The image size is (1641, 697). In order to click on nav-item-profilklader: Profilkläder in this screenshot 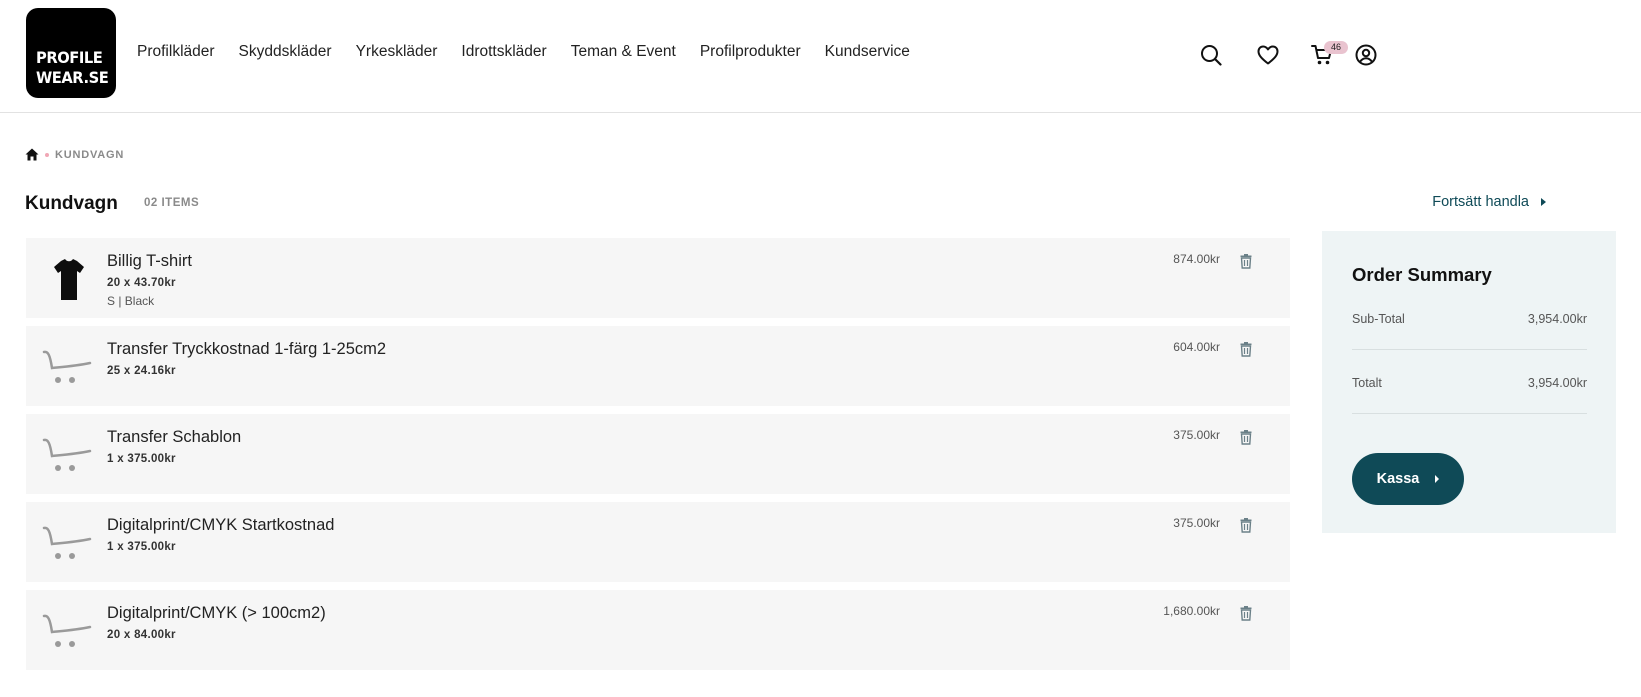, I will do `click(176, 52)`.